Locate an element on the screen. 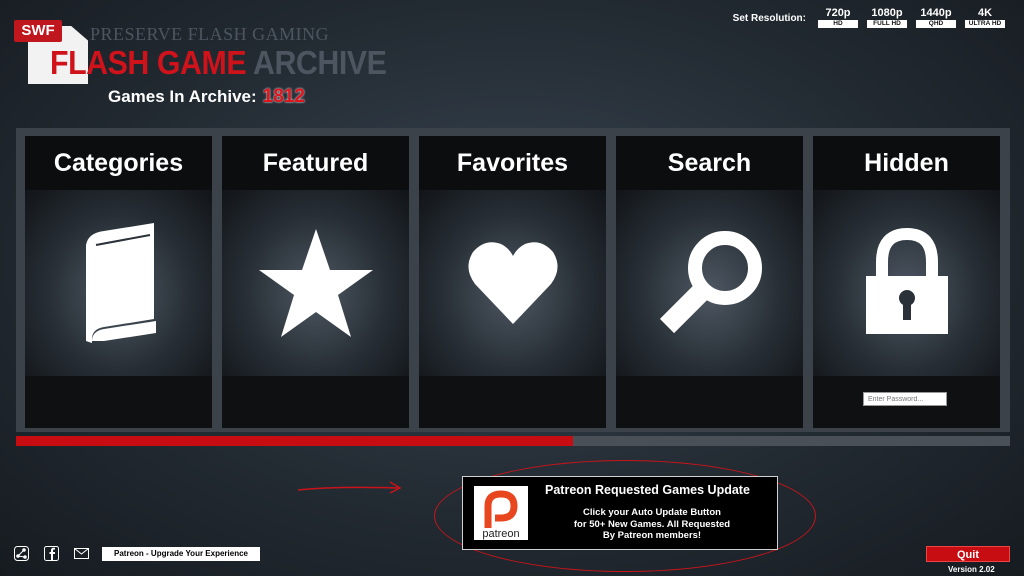  padlock-icon is located at coordinates (906, 281).